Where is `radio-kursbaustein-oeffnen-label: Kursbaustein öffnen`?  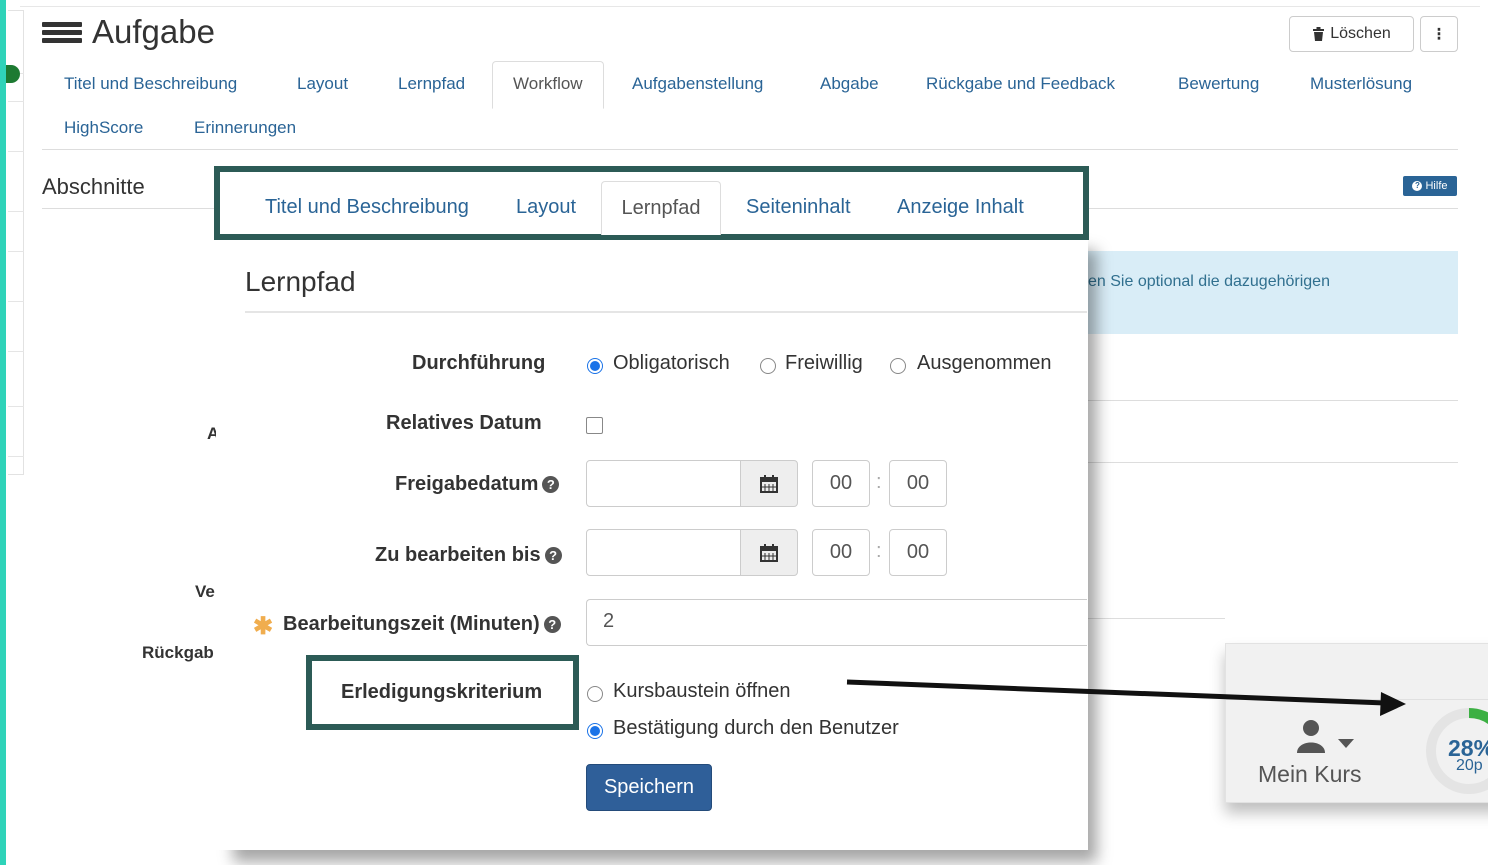
radio-kursbaustein-oeffnen-label: Kursbaustein öffnen is located at coordinates (702, 691).